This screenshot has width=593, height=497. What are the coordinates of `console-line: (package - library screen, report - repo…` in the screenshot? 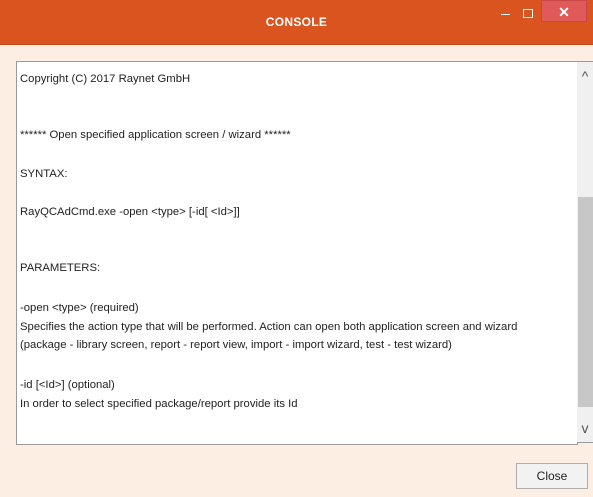 It's located at (236, 345).